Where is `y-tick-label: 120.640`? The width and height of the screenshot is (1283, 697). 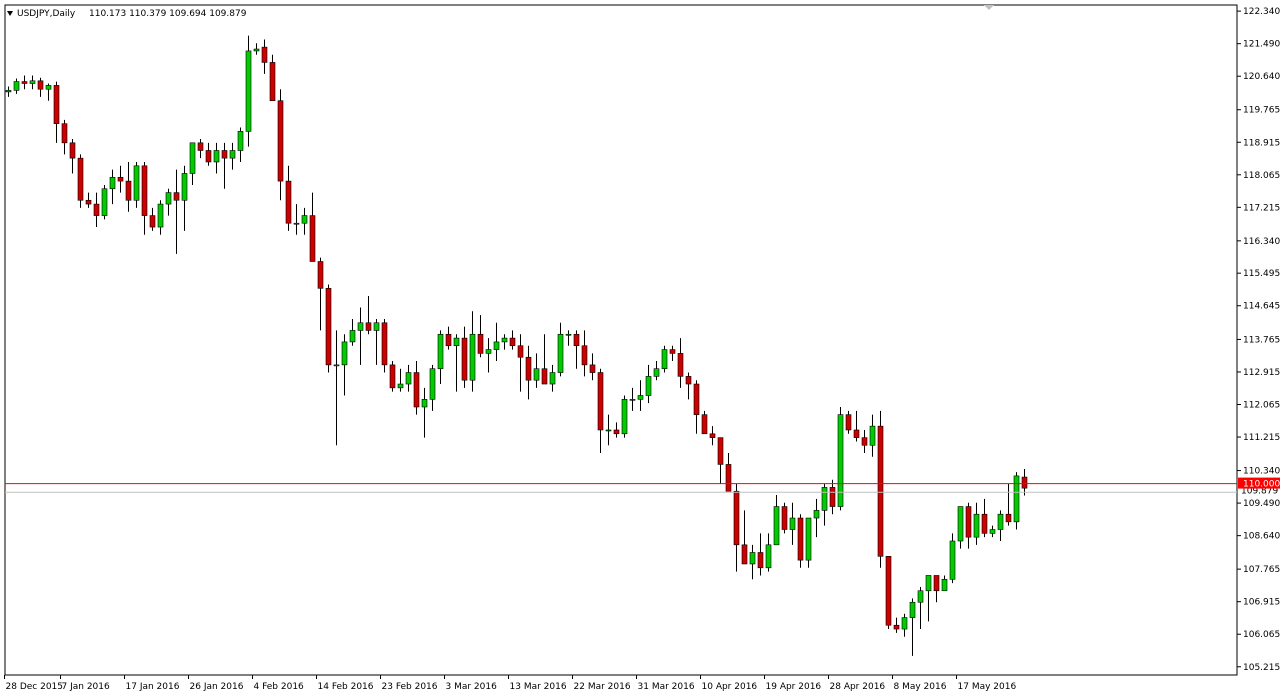
y-tick-label: 120.640 is located at coordinates (1261, 77).